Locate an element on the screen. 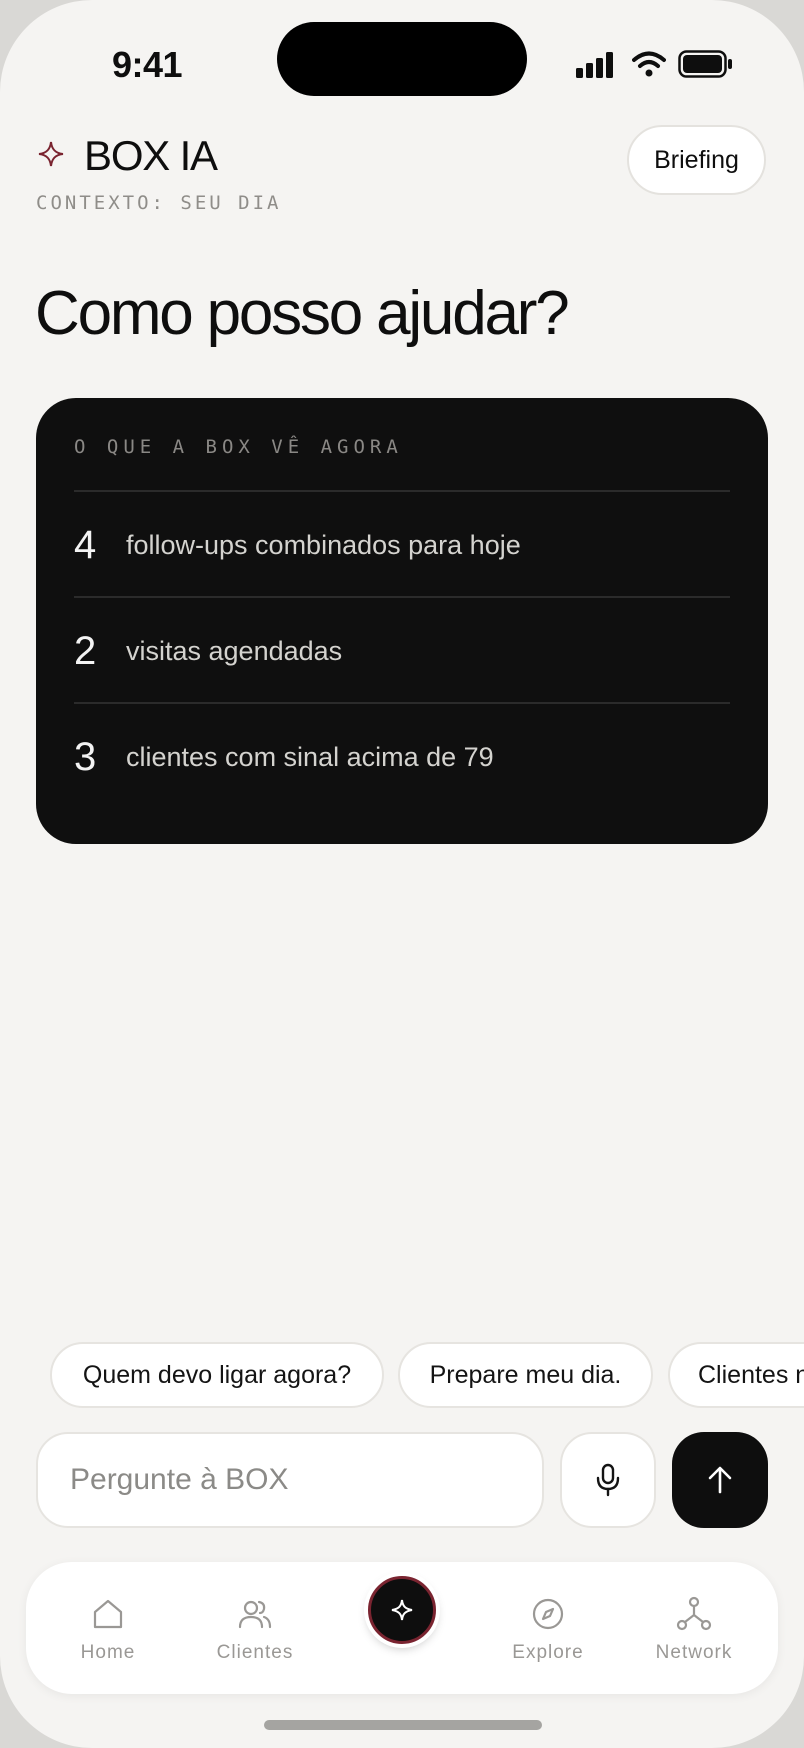  briefing-button: Briefing is located at coordinates (696, 160).